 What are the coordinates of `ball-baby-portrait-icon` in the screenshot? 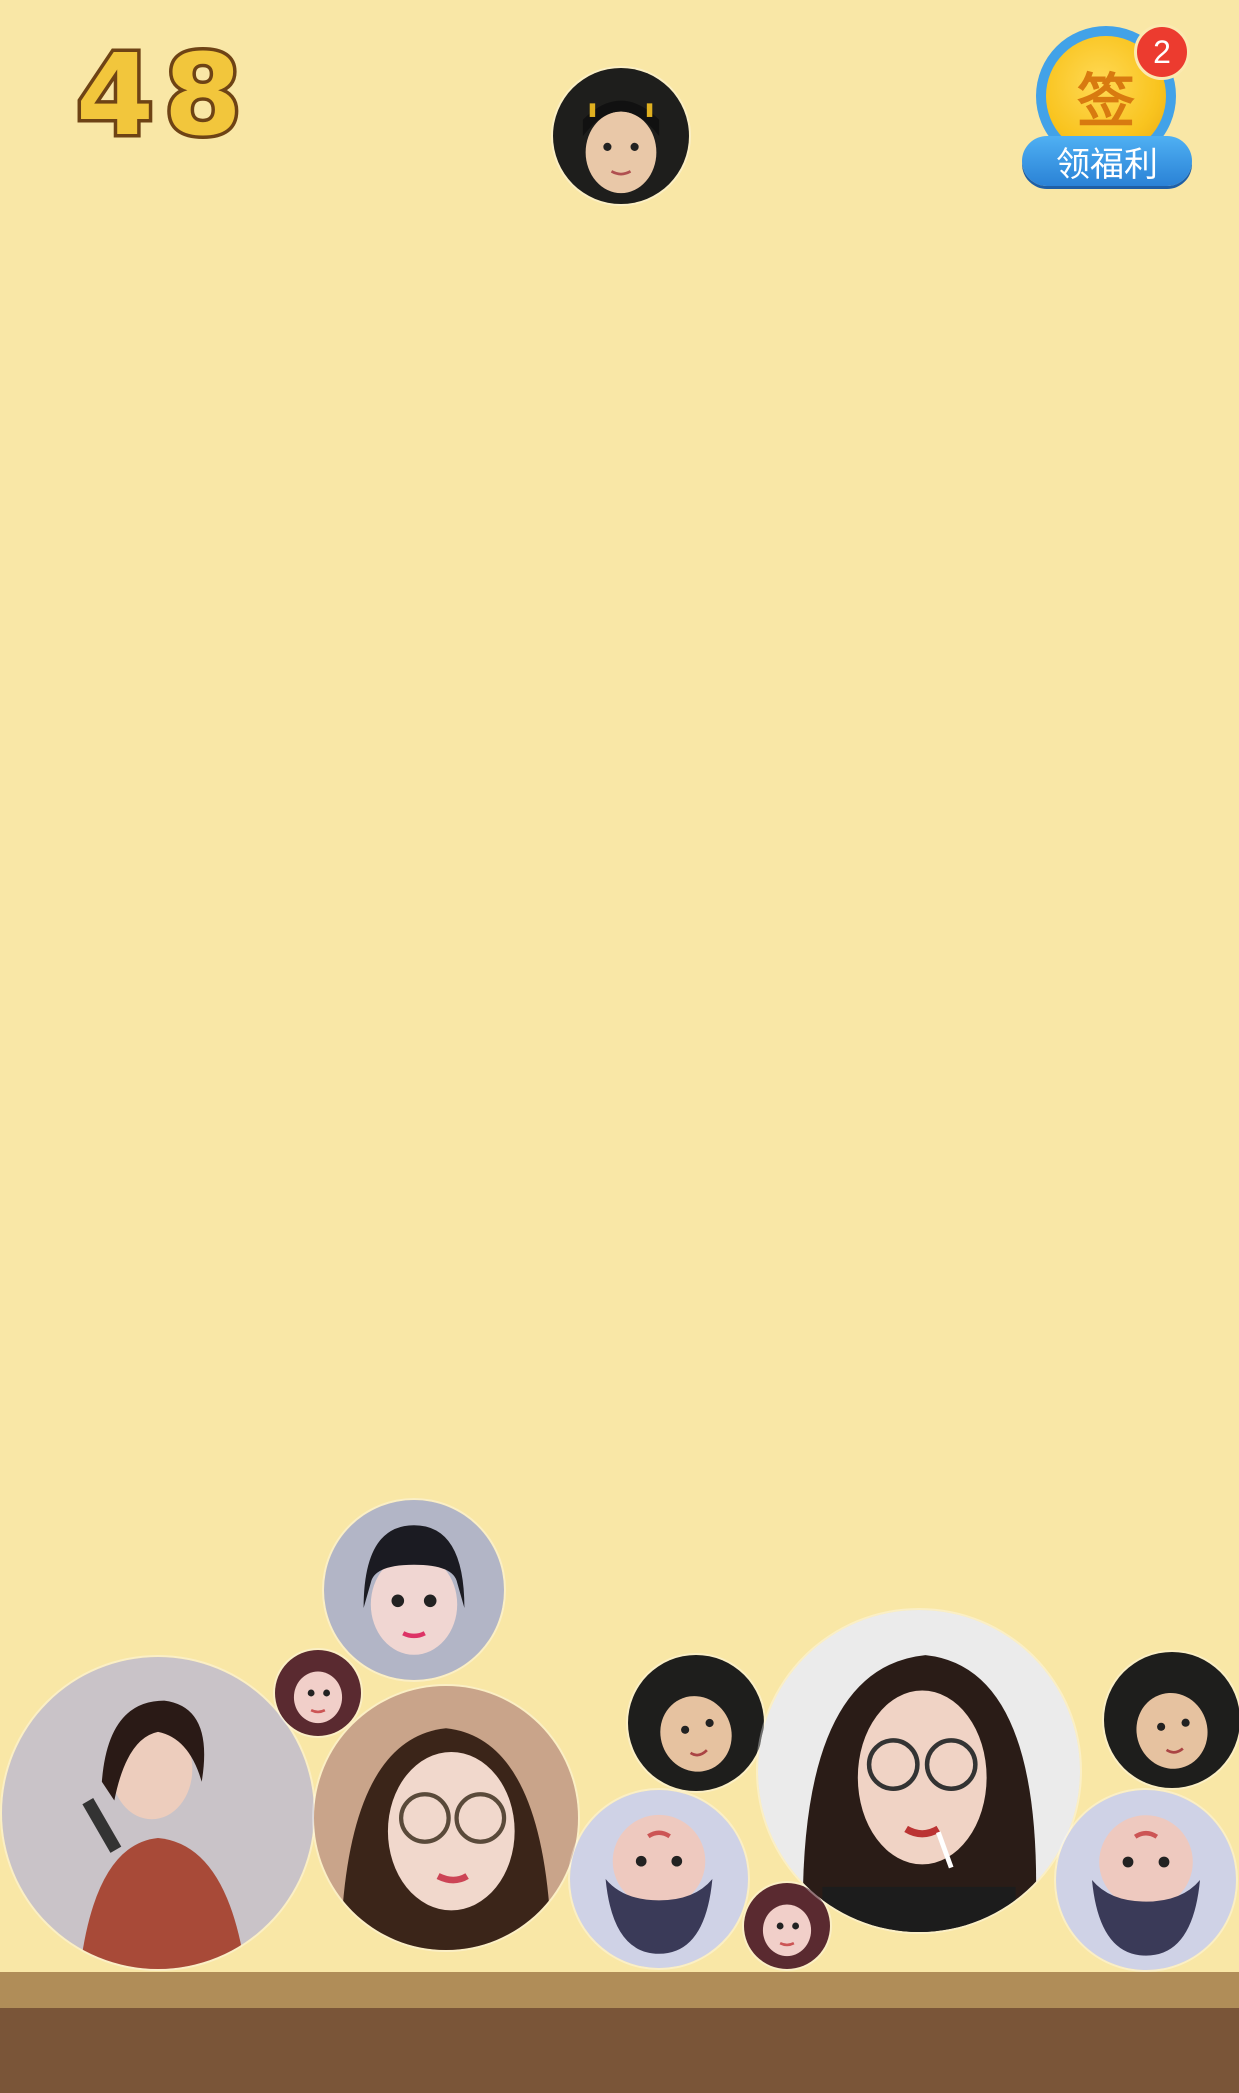 It's located at (318, 1693).